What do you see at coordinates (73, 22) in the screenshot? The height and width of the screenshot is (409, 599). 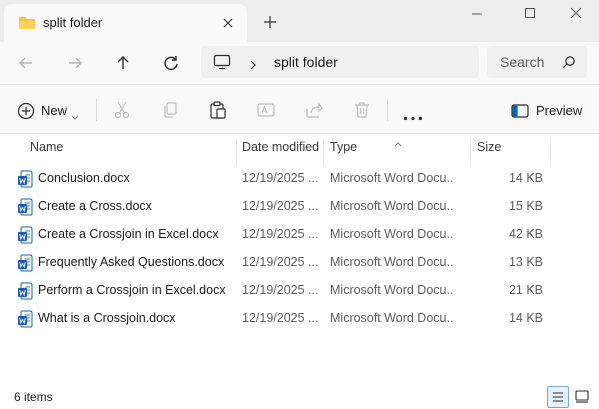 I see `tab-title: split folder` at bounding box center [73, 22].